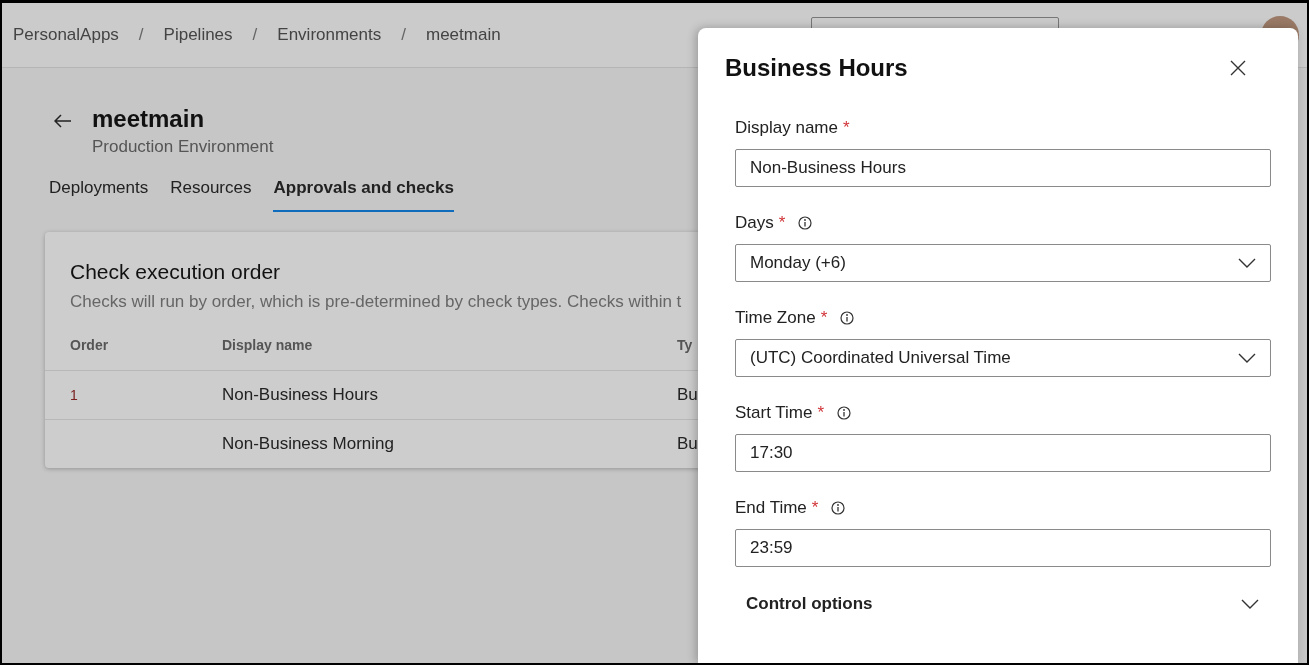  What do you see at coordinates (267, 345) in the screenshot?
I see `column-header: Display name` at bounding box center [267, 345].